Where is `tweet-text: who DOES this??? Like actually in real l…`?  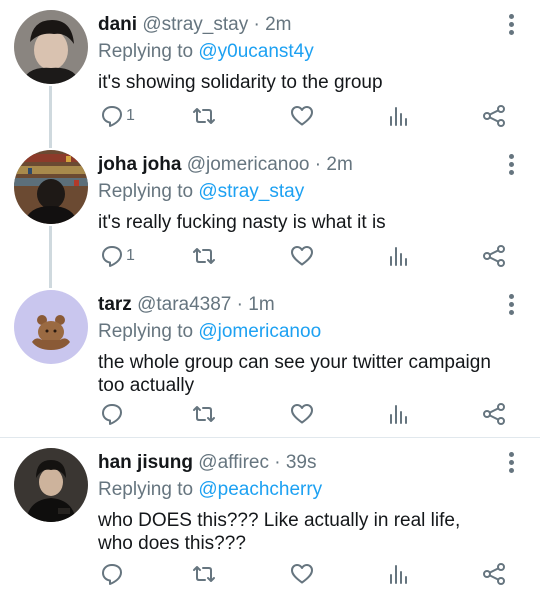
tweet-text: who DOES this??? Like actually in real l… is located at coordinates (279, 532).